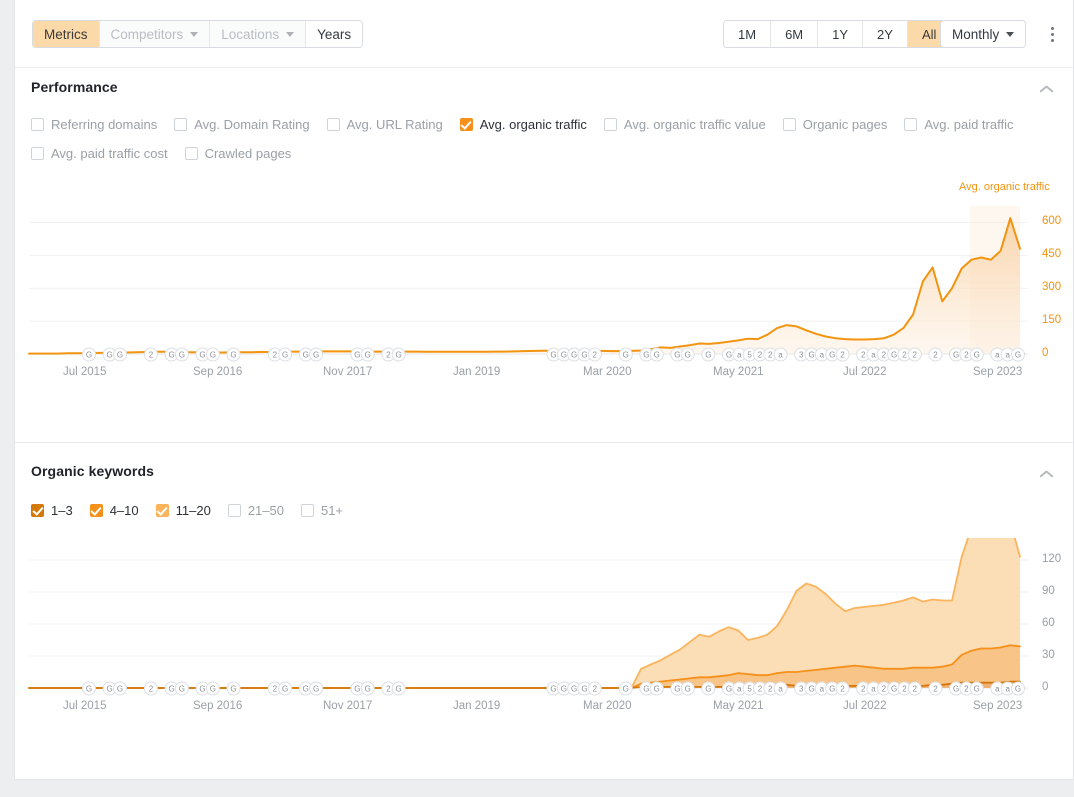  I want to click on date-range-selector: 1M 6M 1Y 2Y All, so click(837, 34).